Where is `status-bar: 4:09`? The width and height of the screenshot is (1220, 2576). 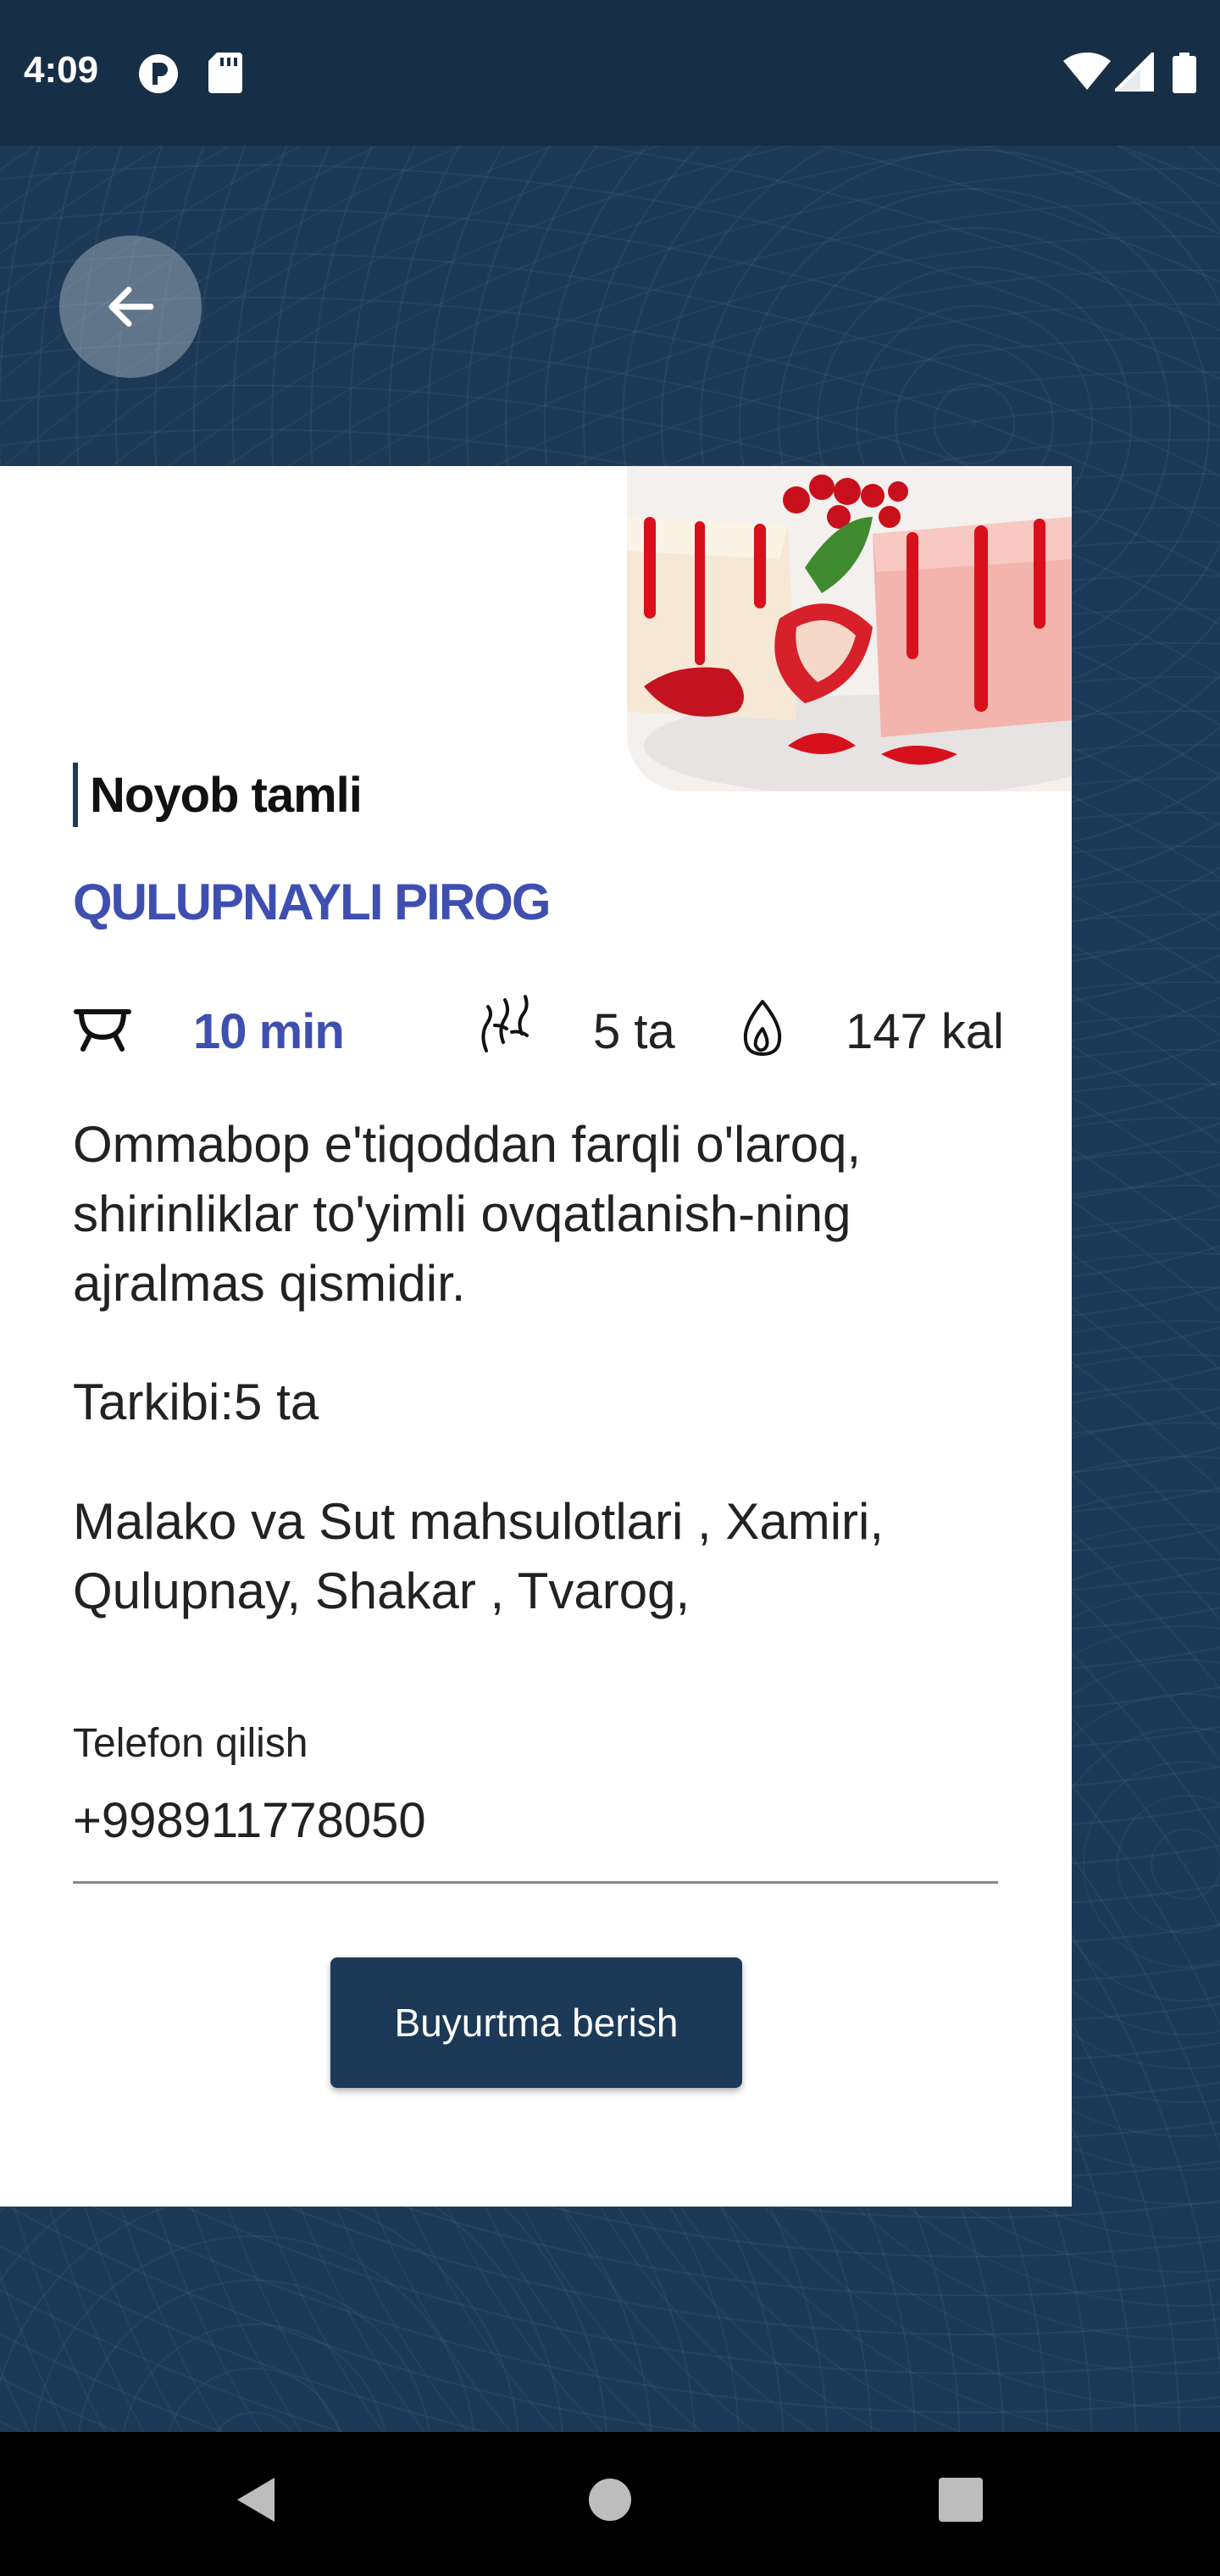 status-bar: 4:09 is located at coordinates (610, 73).